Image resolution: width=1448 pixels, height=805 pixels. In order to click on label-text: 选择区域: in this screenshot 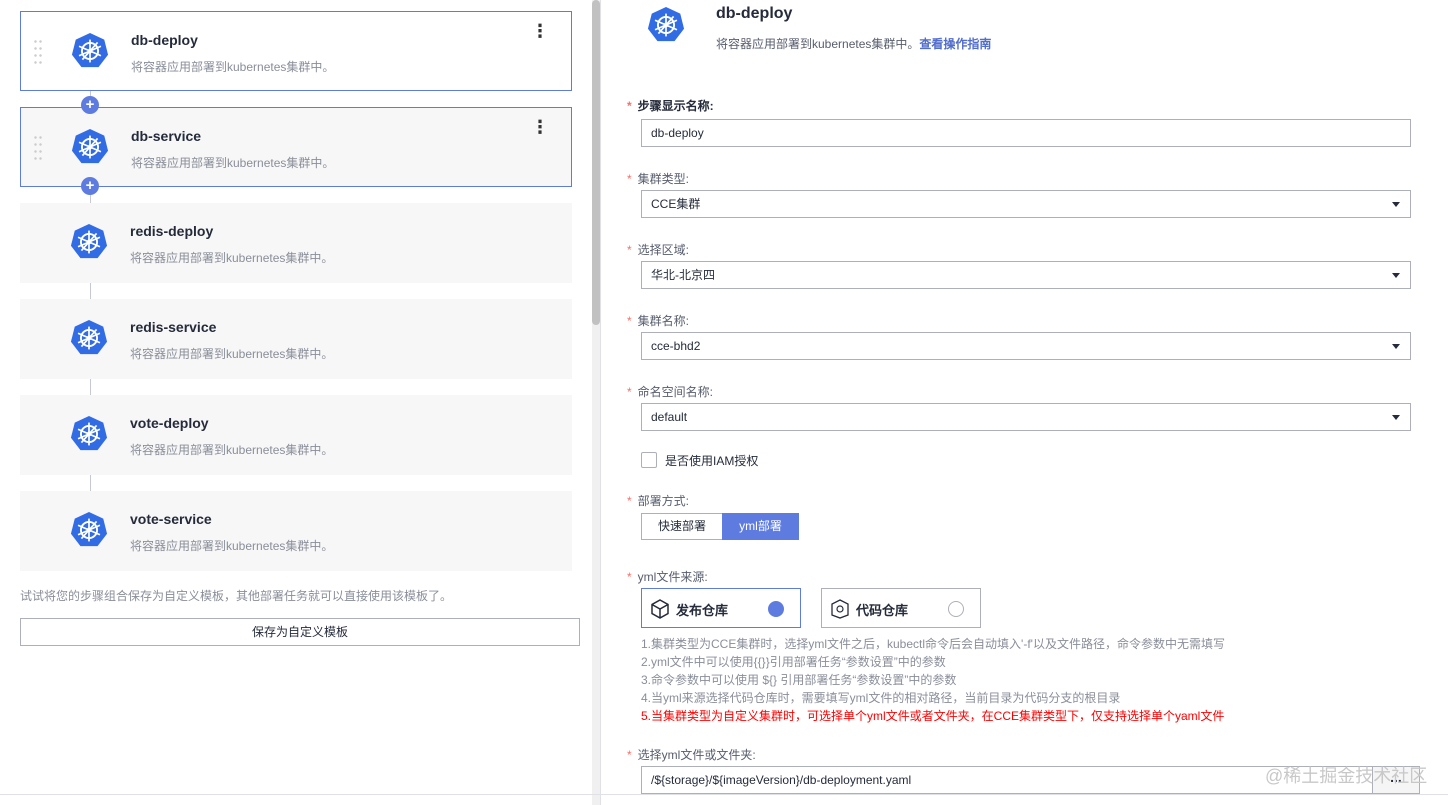, I will do `click(663, 250)`.